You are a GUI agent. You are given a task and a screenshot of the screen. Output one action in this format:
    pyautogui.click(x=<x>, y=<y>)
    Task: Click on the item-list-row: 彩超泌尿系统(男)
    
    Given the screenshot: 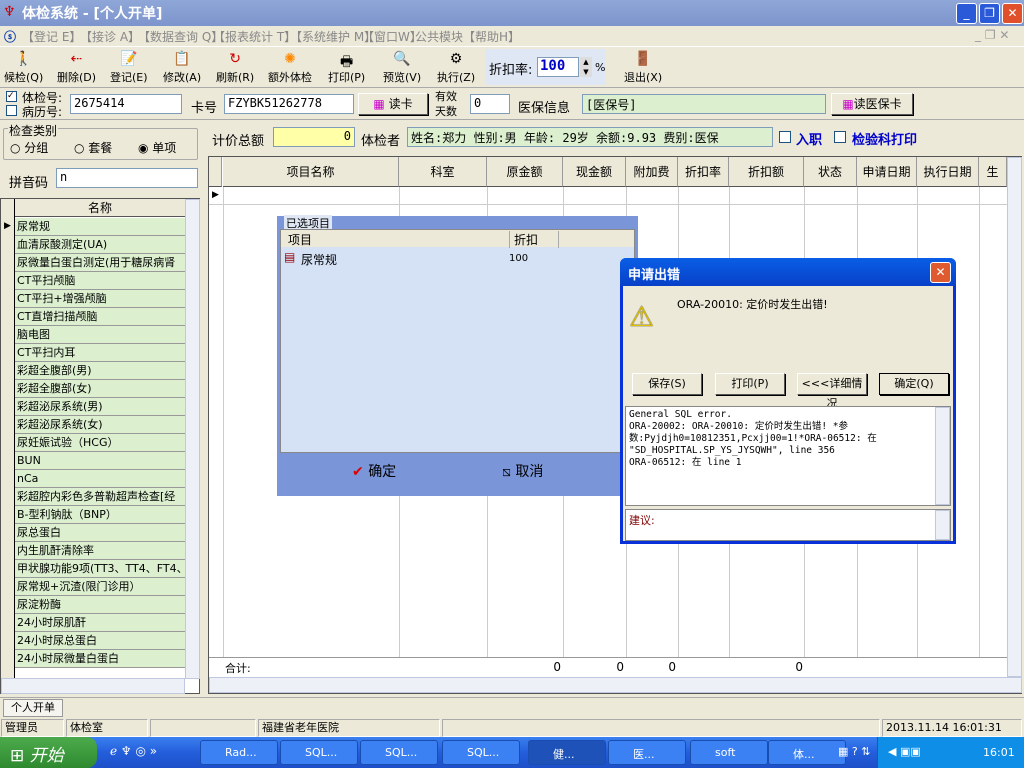 What is the action you would take?
    pyautogui.click(x=100, y=407)
    